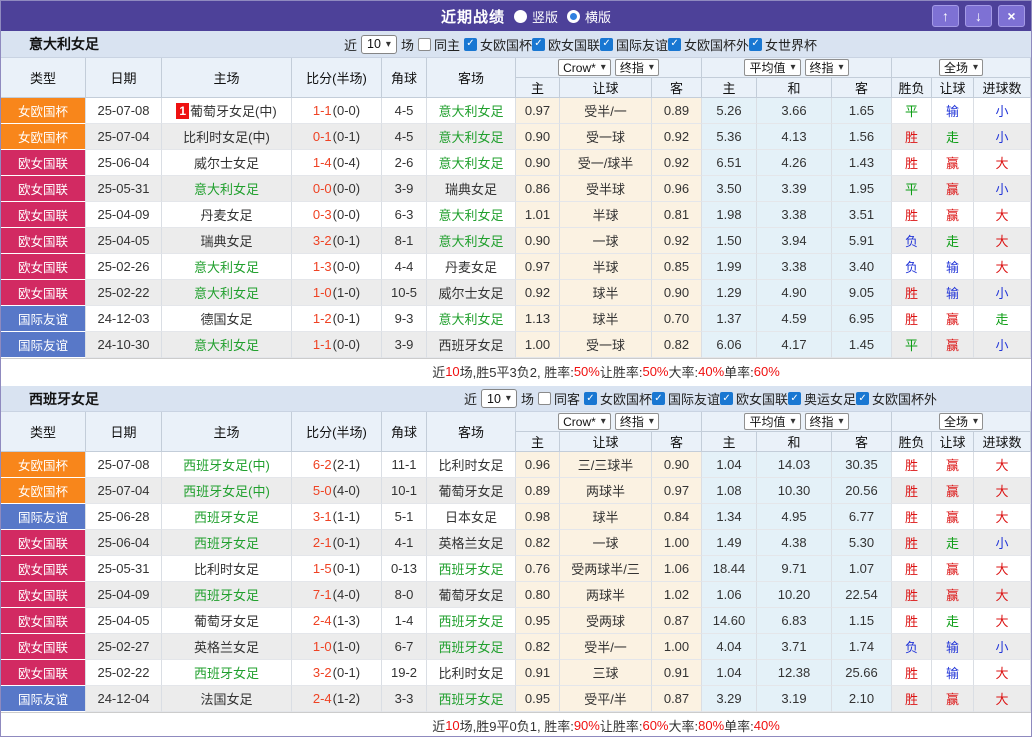 This screenshot has height=737, width=1032. What do you see at coordinates (794, 543) in the screenshot?
I see `avg-draw: 4.38` at bounding box center [794, 543].